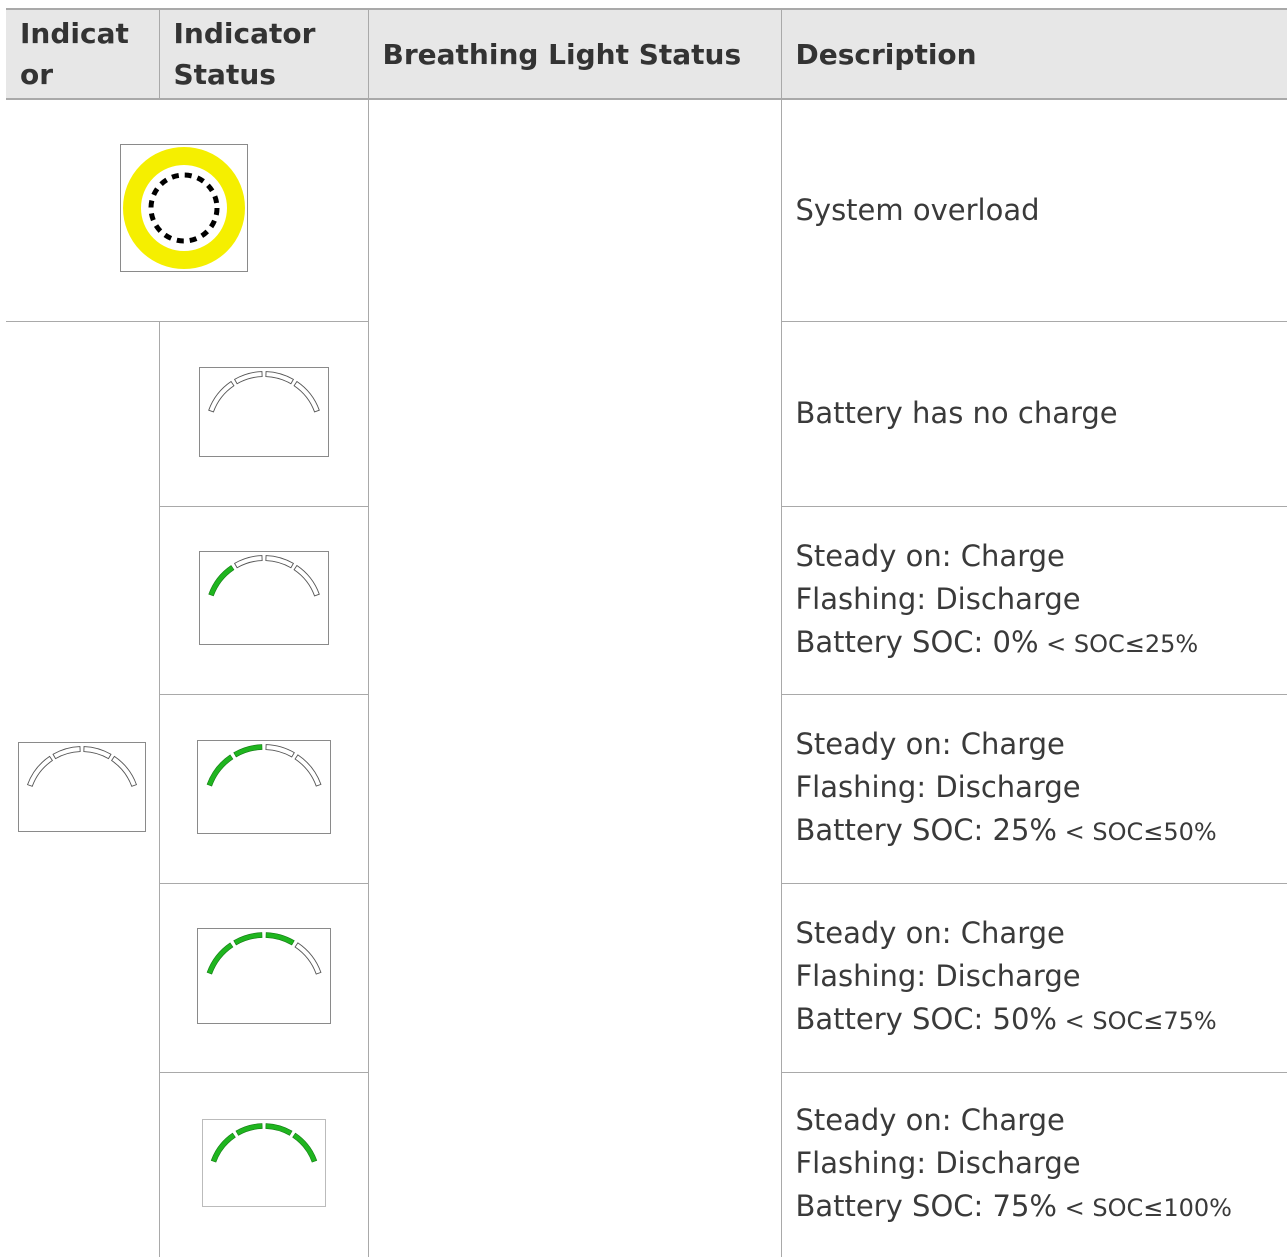 This screenshot has width=1287, height=1257. I want to click on indicator-cell, so click(82, 789).